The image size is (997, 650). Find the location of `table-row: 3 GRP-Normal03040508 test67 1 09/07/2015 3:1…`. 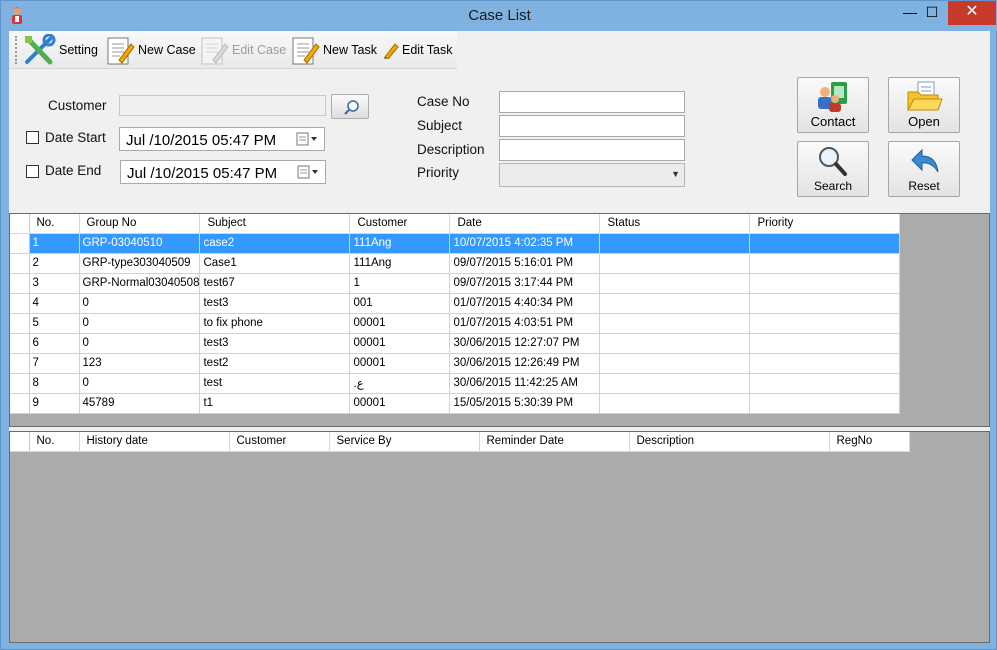

table-row: 3 GRP-Normal03040508 test67 1 09/07/2015 3:1… is located at coordinates (455, 283).